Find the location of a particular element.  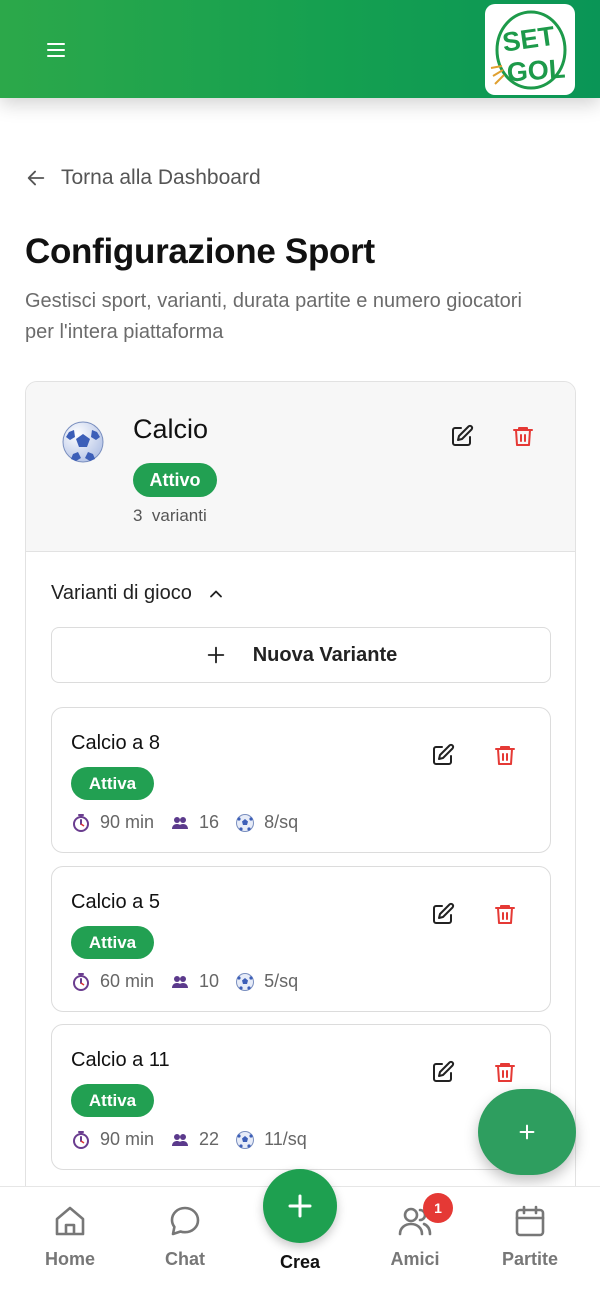

nav-amici-label: Amici is located at coordinates (415, 1259).